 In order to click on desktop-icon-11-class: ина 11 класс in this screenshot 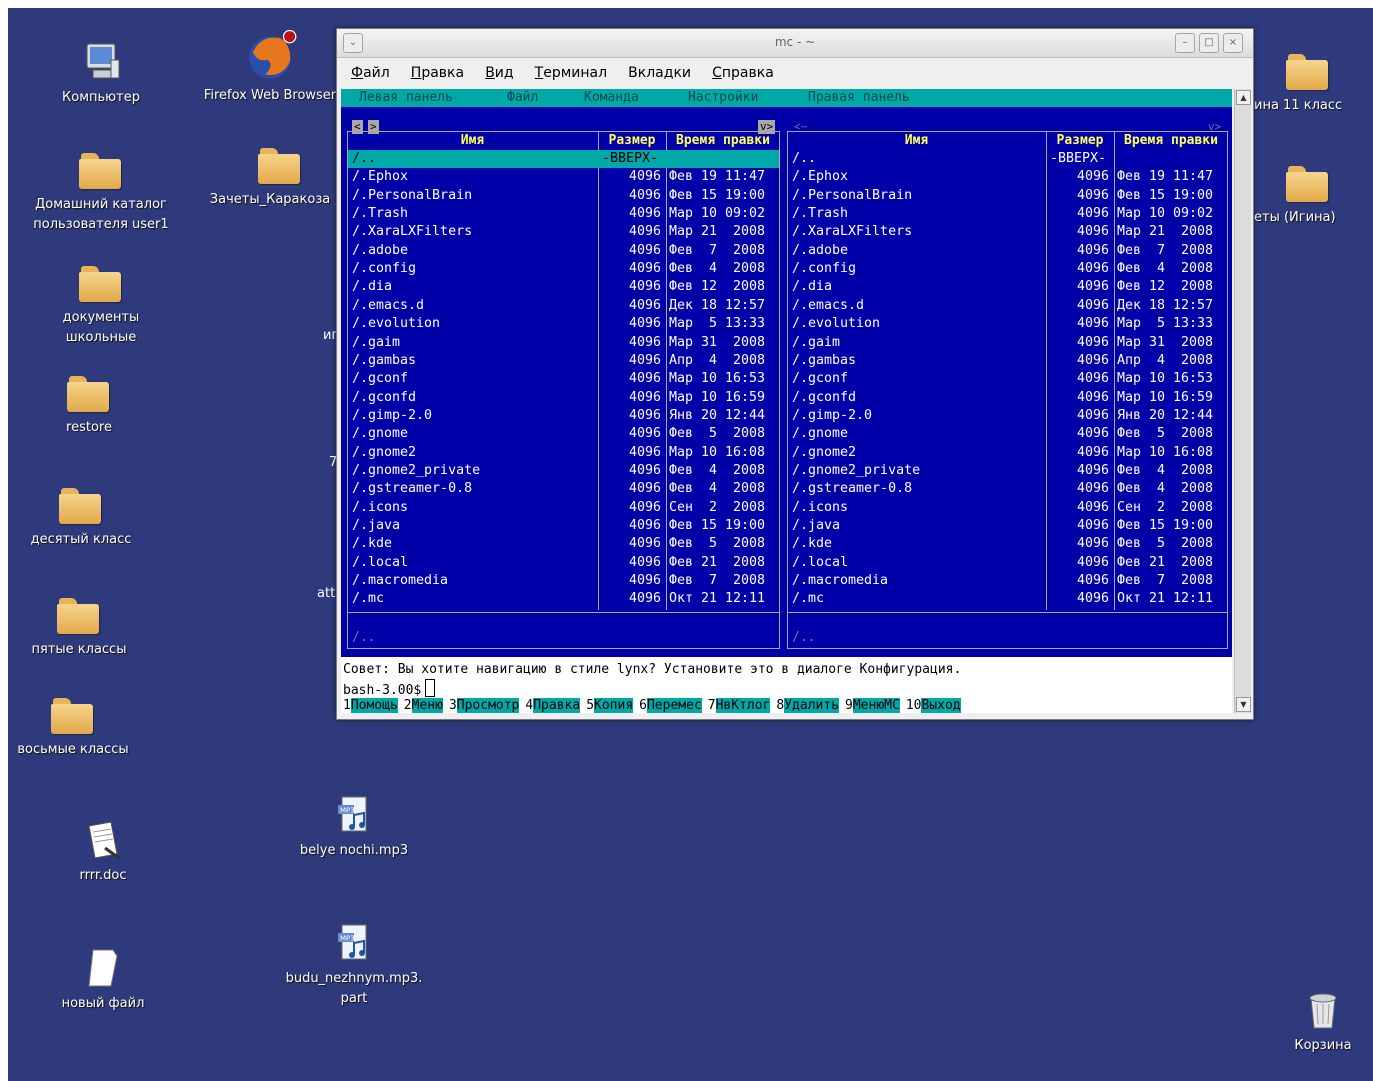, I will do `click(1308, 84)`.